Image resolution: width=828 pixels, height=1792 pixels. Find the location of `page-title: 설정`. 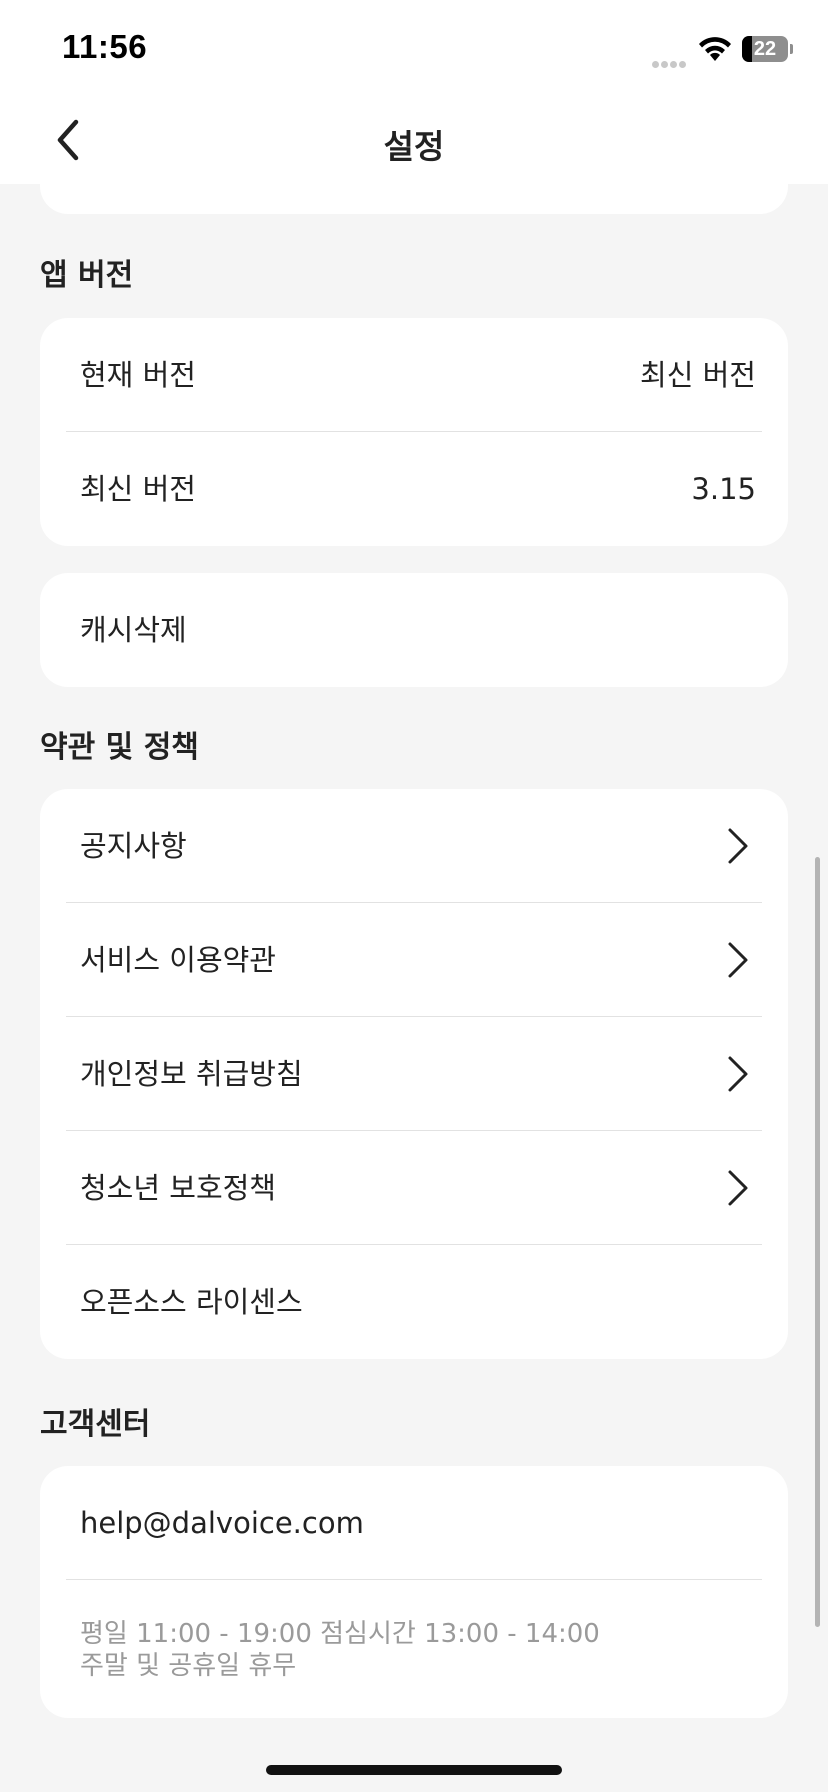

page-title: 설정 is located at coordinates (414, 146).